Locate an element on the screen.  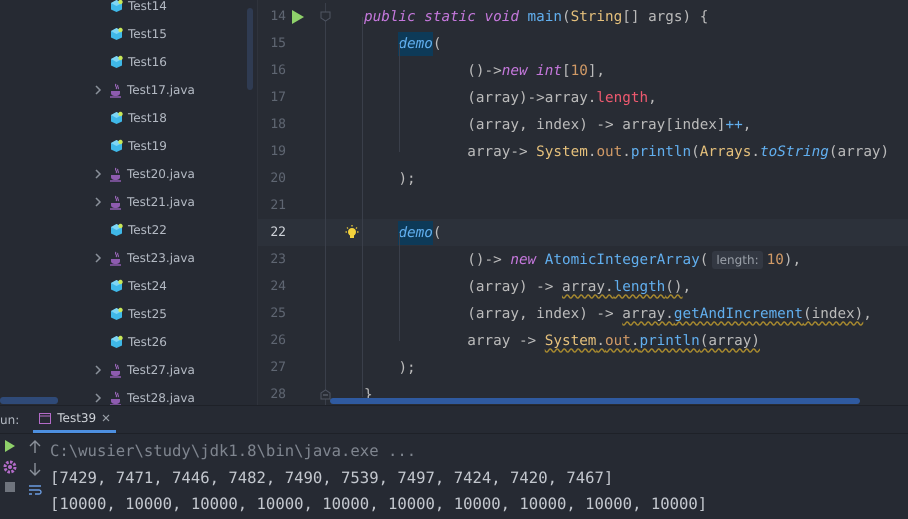
soft-wrap-icon is located at coordinates (35, 490).